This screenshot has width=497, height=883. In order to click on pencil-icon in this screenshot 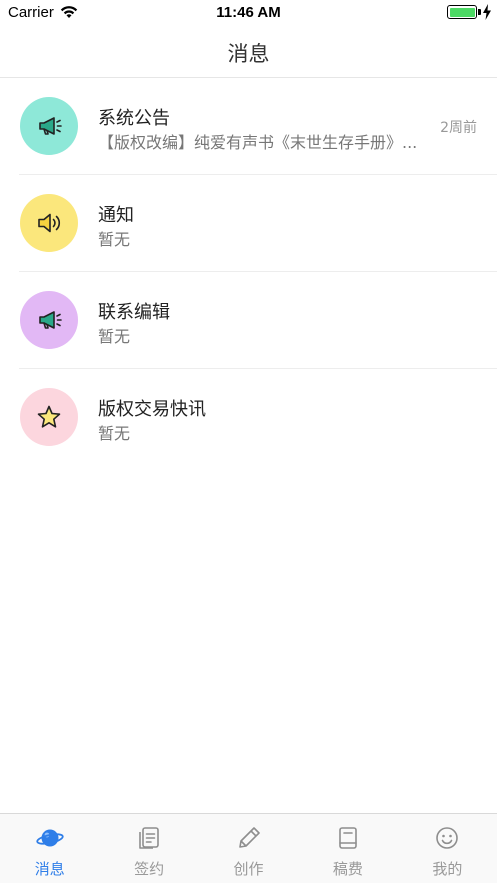, I will do `click(249, 837)`.